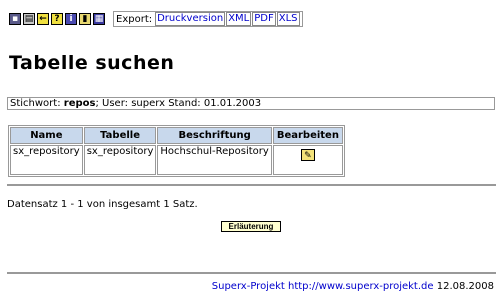 The image size is (503, 308). What do you see at coordinates (239, 19) in the screenshot?
I see `export-xml-link: XML` at bounding box center [239, 19].